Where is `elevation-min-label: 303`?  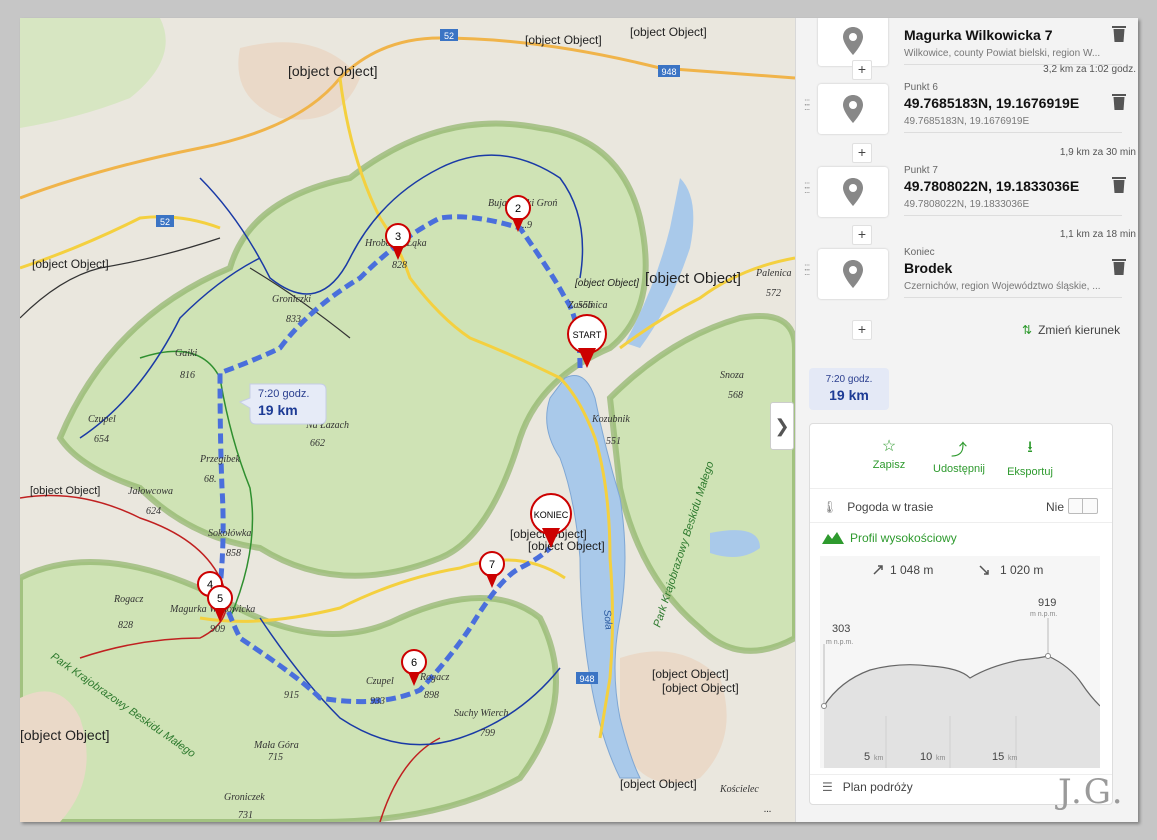 elevation-min-label: 303 is located at coordinates (841, 629).